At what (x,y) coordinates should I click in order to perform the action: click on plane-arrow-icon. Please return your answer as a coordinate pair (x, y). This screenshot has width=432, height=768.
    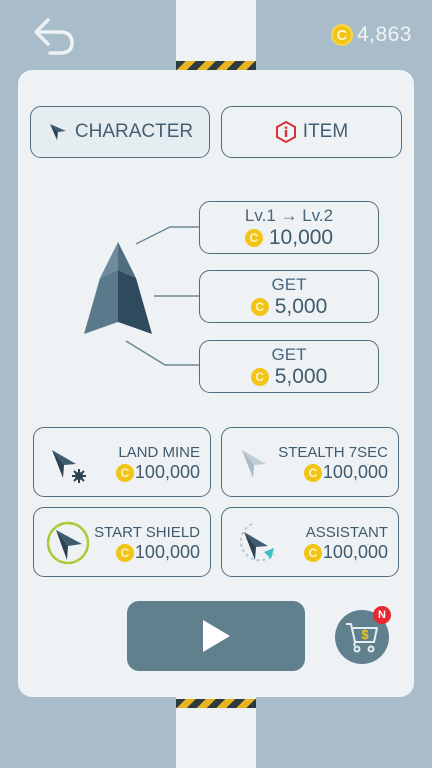
    Looking at the image, I should click on (57, 132).